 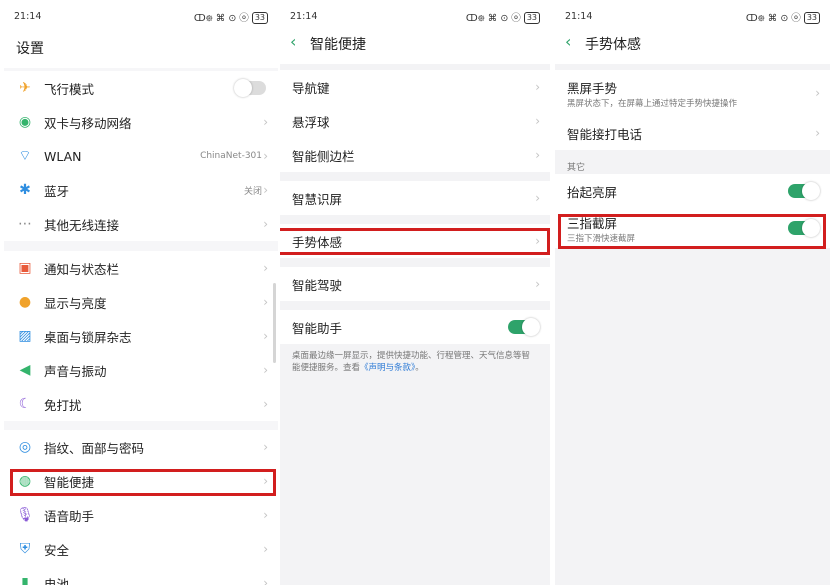 What do you see at coordinates (141, 224) in the screenshot?
I see `settings-item: ⋯ 其他无线连接 ›` at bounding box center [141, 224].